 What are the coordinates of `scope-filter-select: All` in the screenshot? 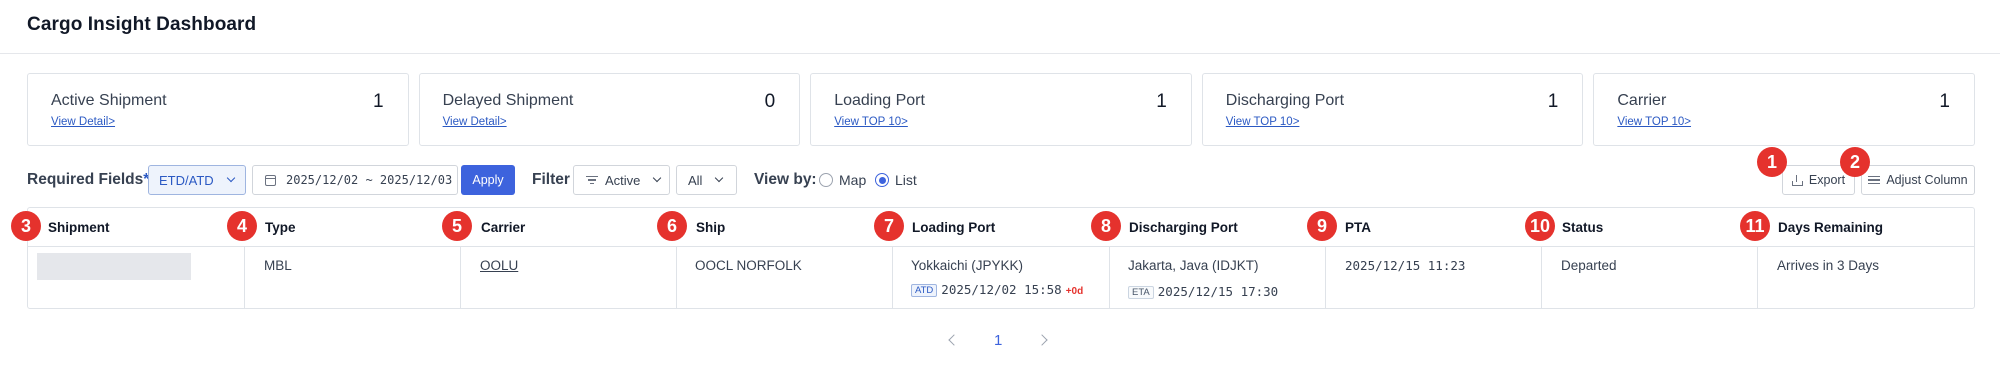 It's located at (706, 180).